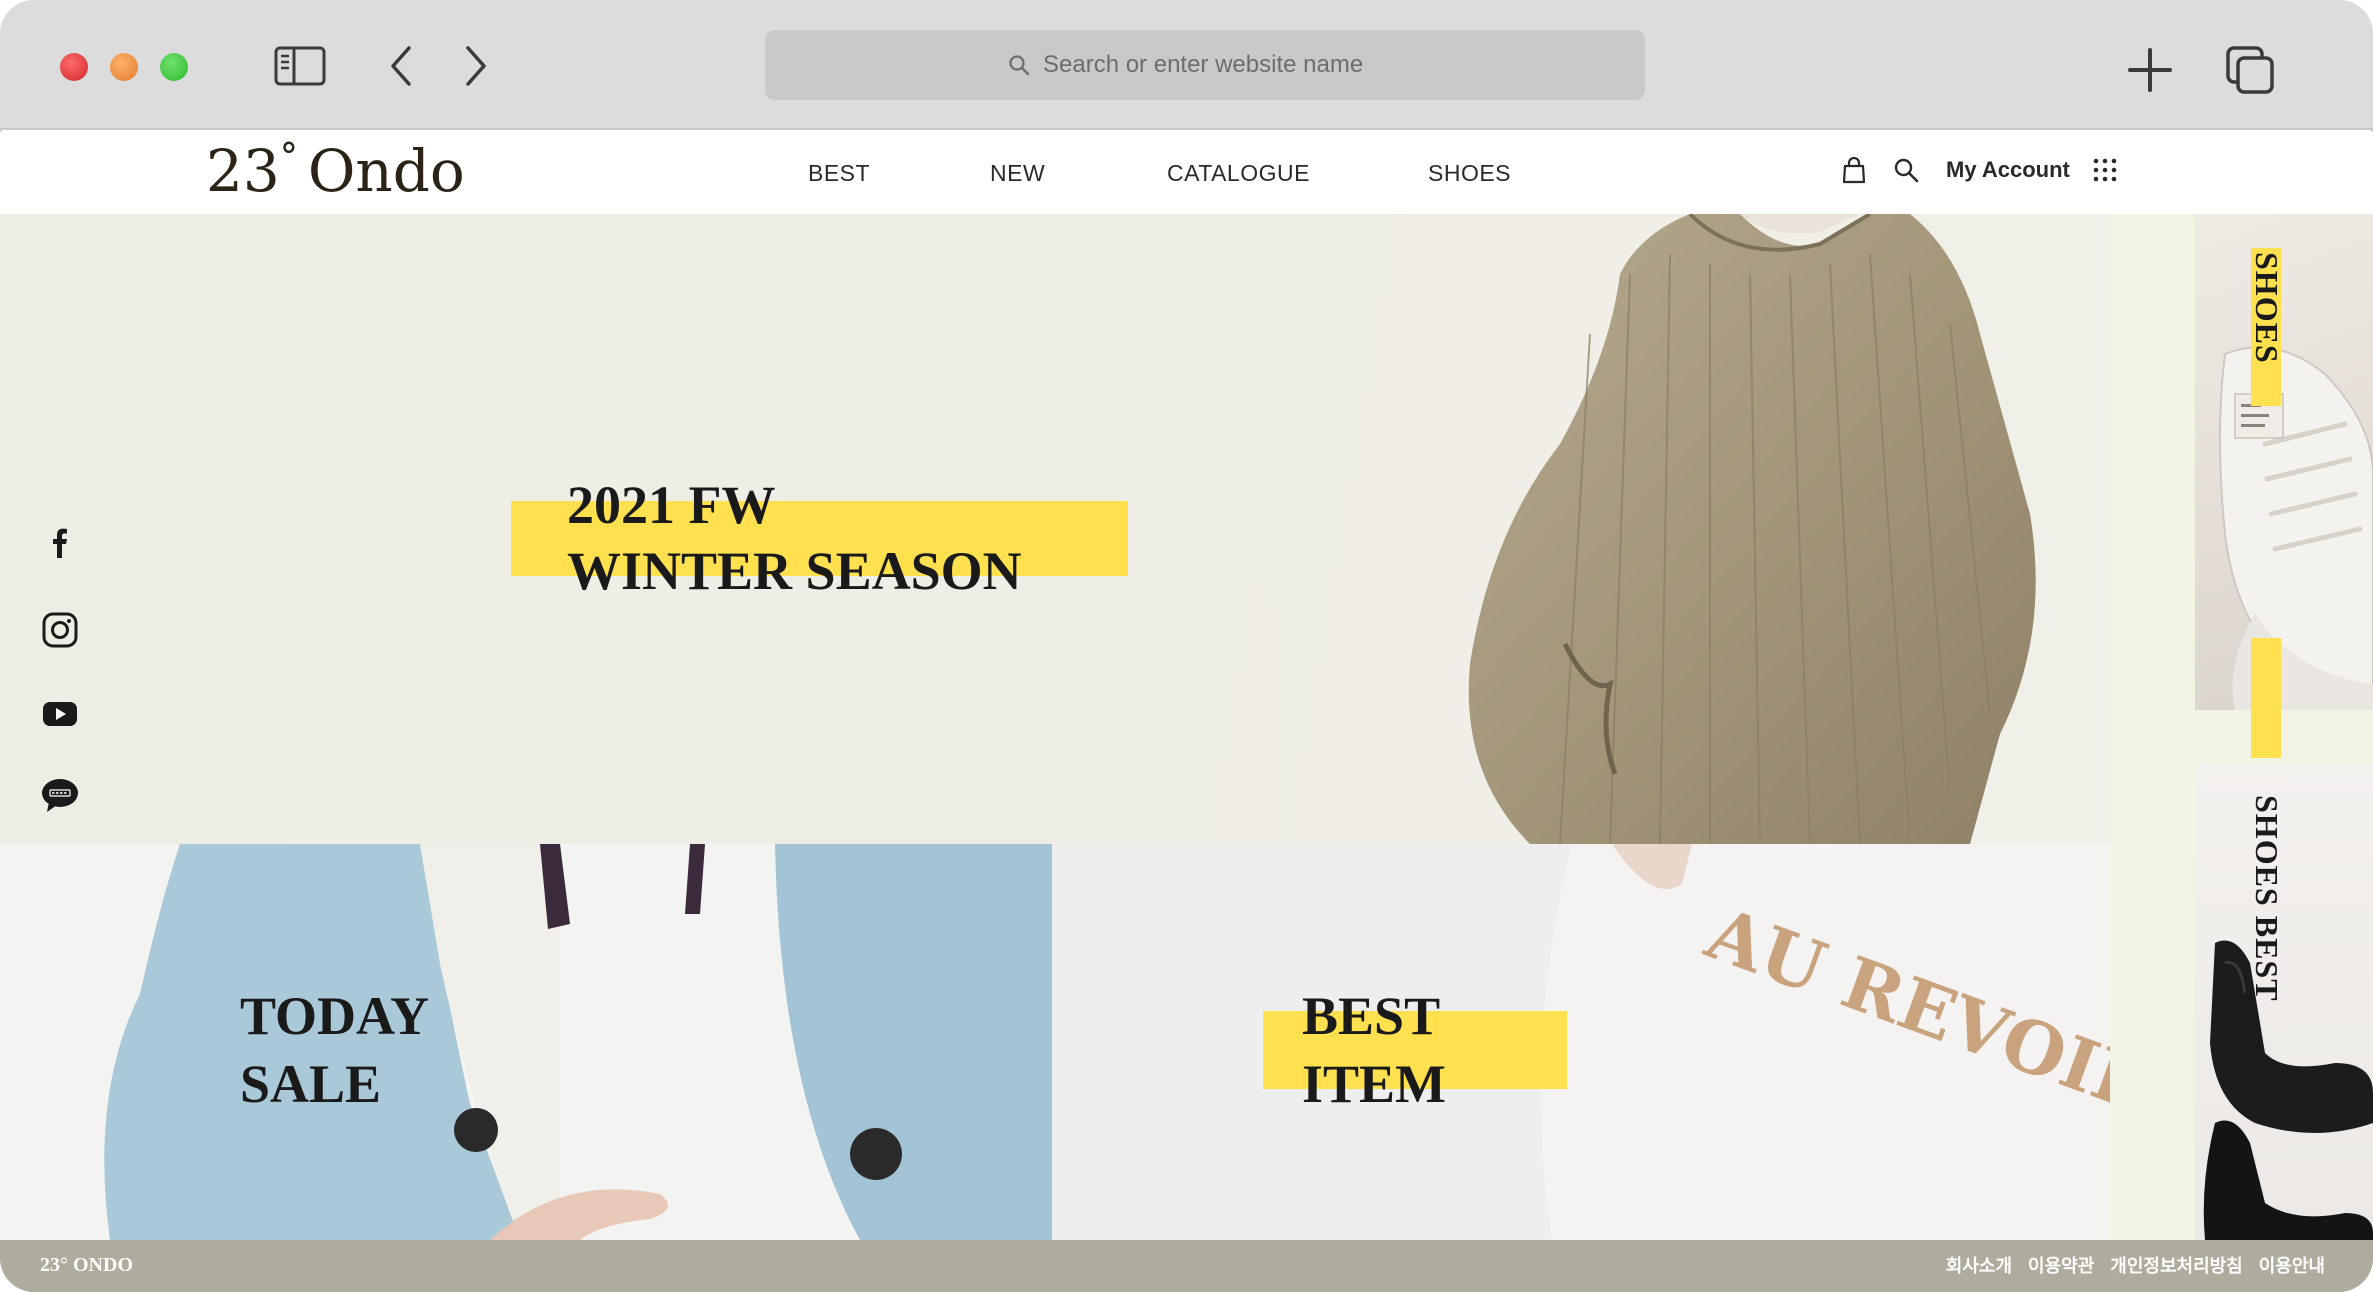  Describe the element at coordinates (1374, 1084) in the screenshot. I see `best-item-line-2: ITEM` at that location.